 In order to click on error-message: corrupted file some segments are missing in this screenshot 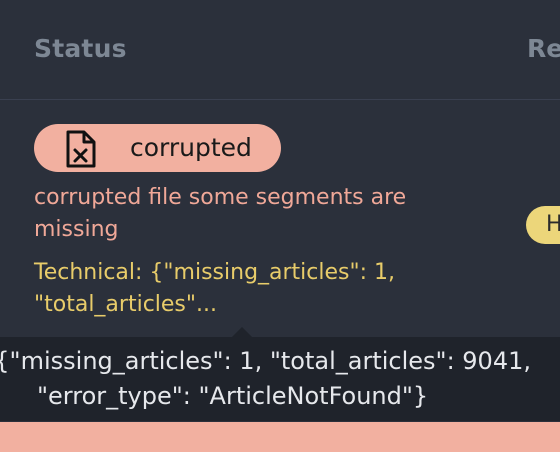, I will do `click(220, 213)`.